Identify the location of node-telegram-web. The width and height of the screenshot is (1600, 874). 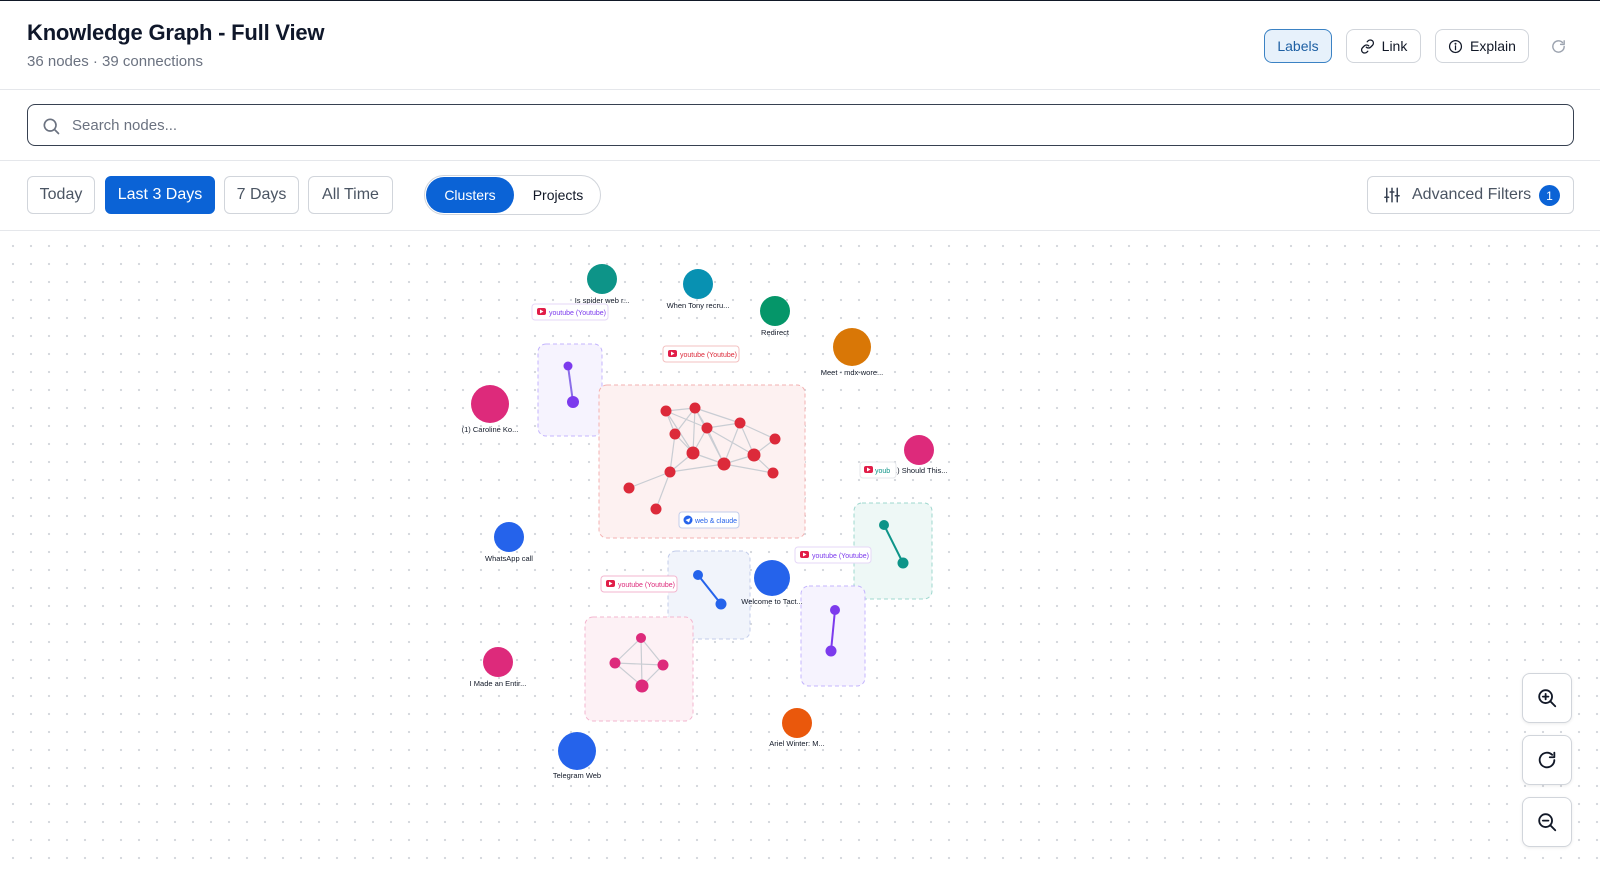
(577, 751).